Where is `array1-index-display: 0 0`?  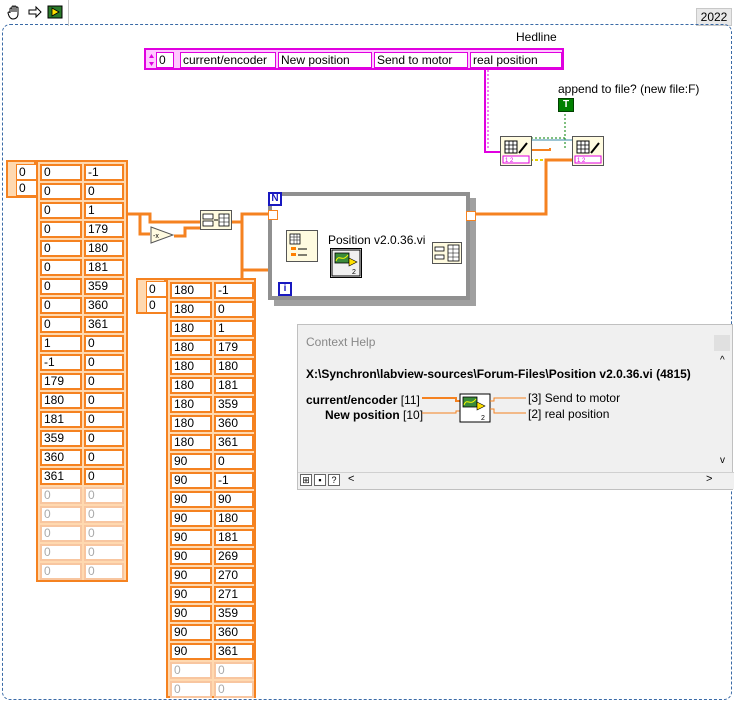
array1-index-display: 0 0 is located at coordinates (23, 179).